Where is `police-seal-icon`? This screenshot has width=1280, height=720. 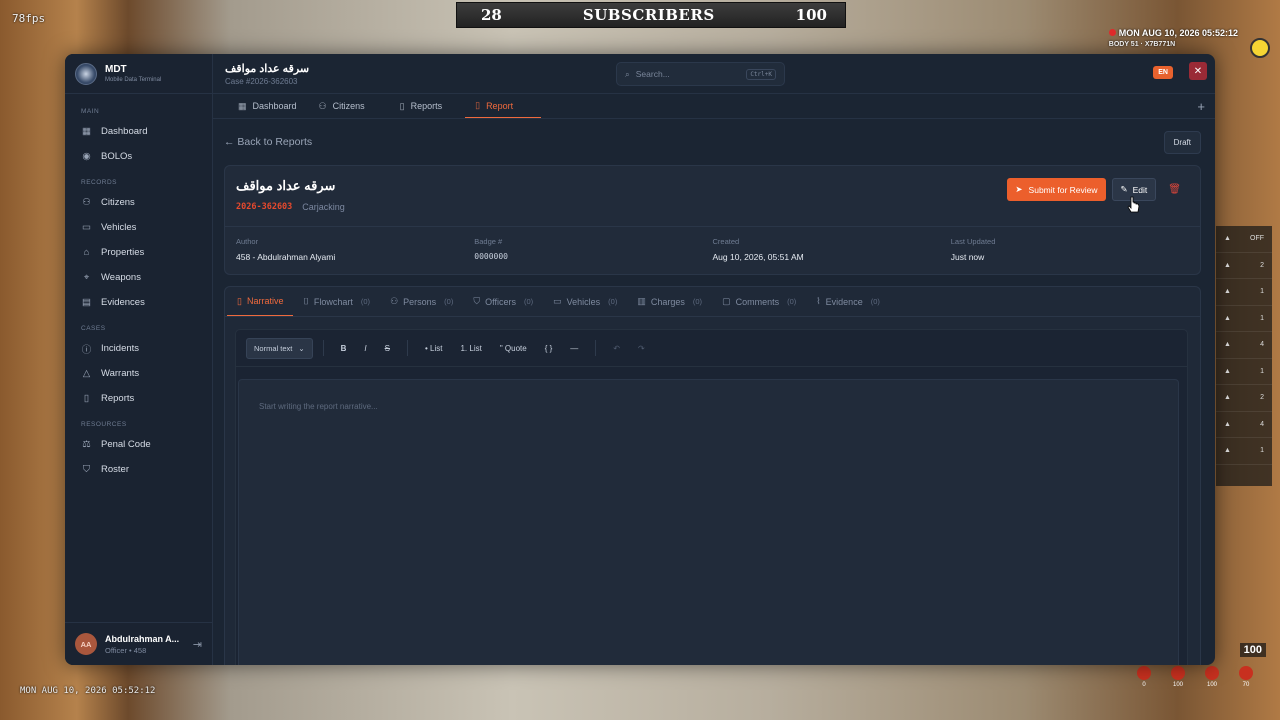 police-seal-icon is located at coordinates (86, 73).